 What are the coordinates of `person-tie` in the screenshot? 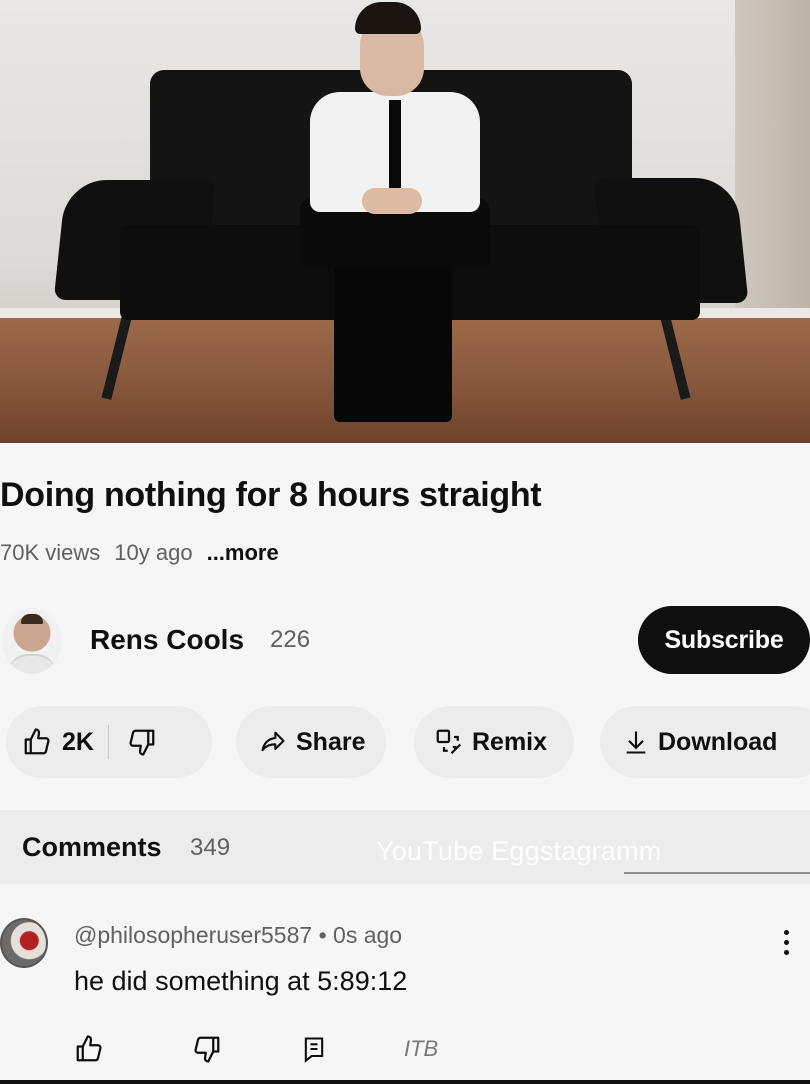 It's located at (395, 145).